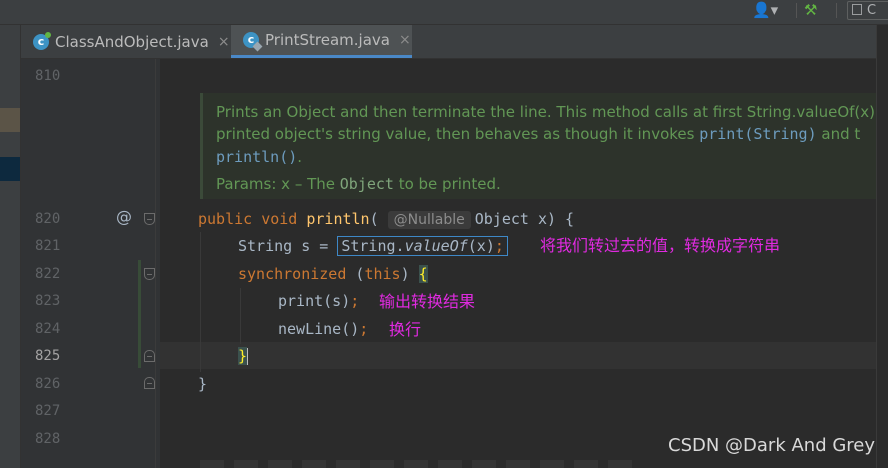 The image size is (888, 468). Describe the element at coordinates (48, 246) in the screenshot. I see `line-number: 821` at that location.